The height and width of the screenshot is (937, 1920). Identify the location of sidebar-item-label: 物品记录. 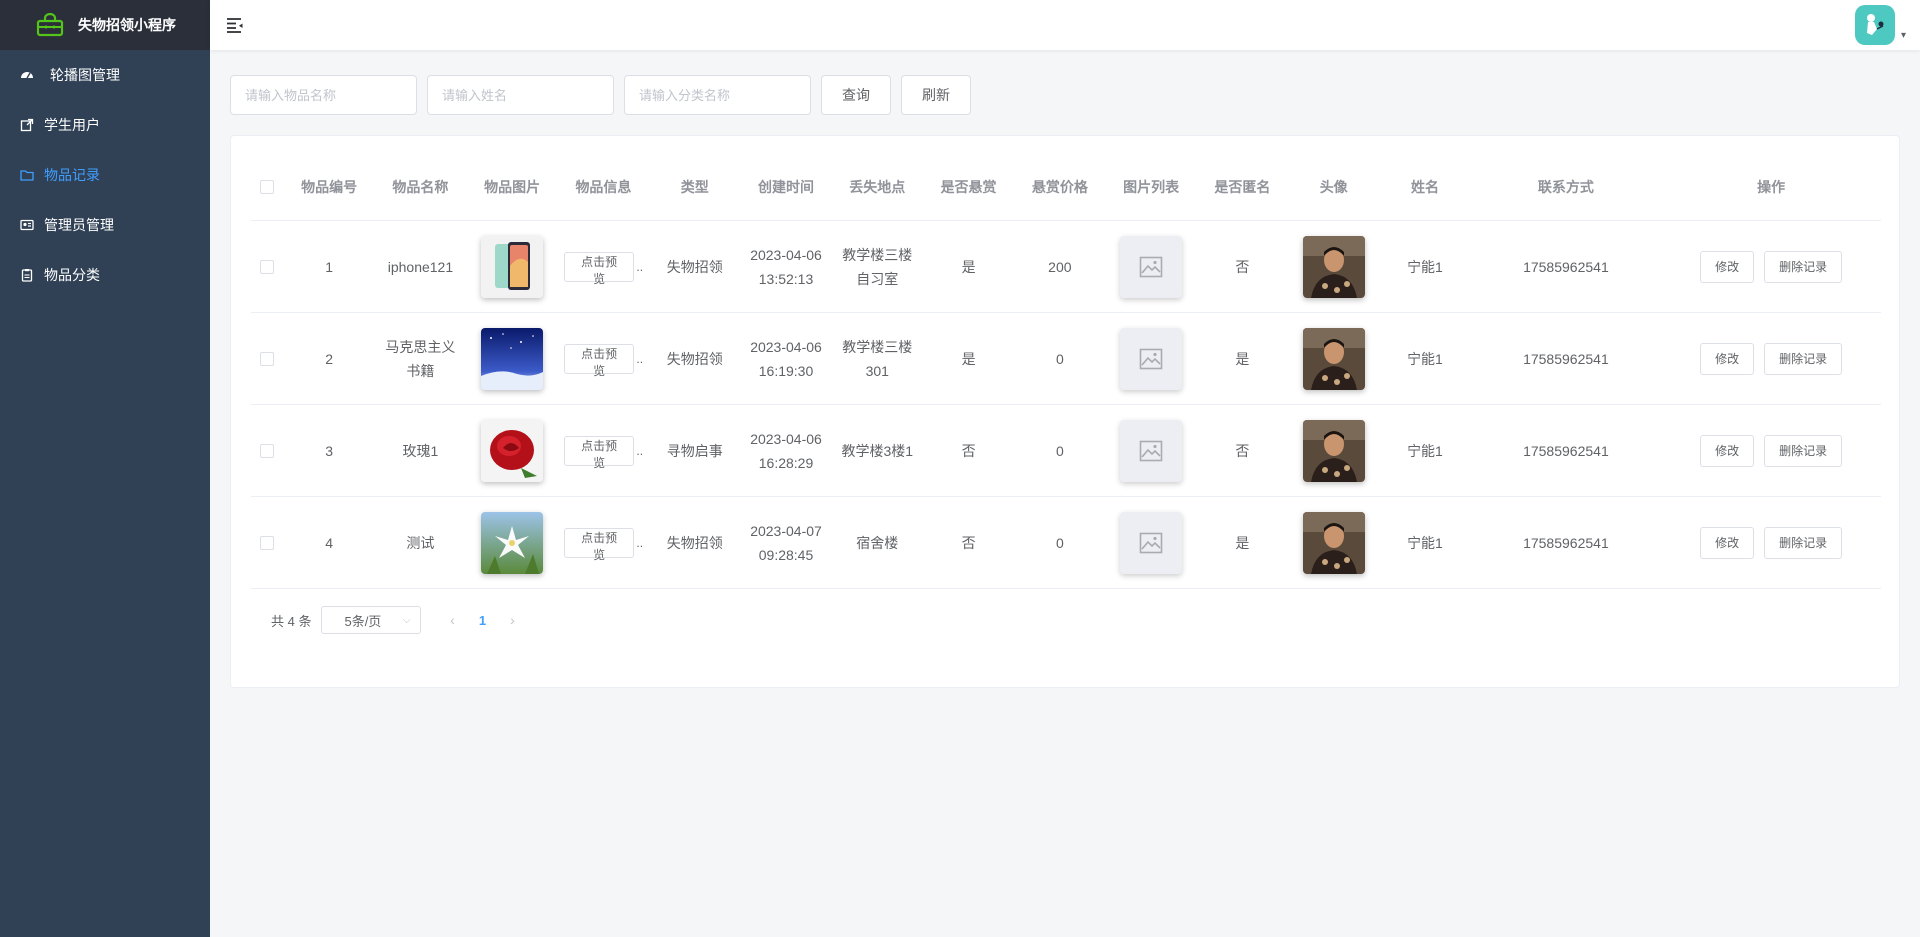
(72, 175).